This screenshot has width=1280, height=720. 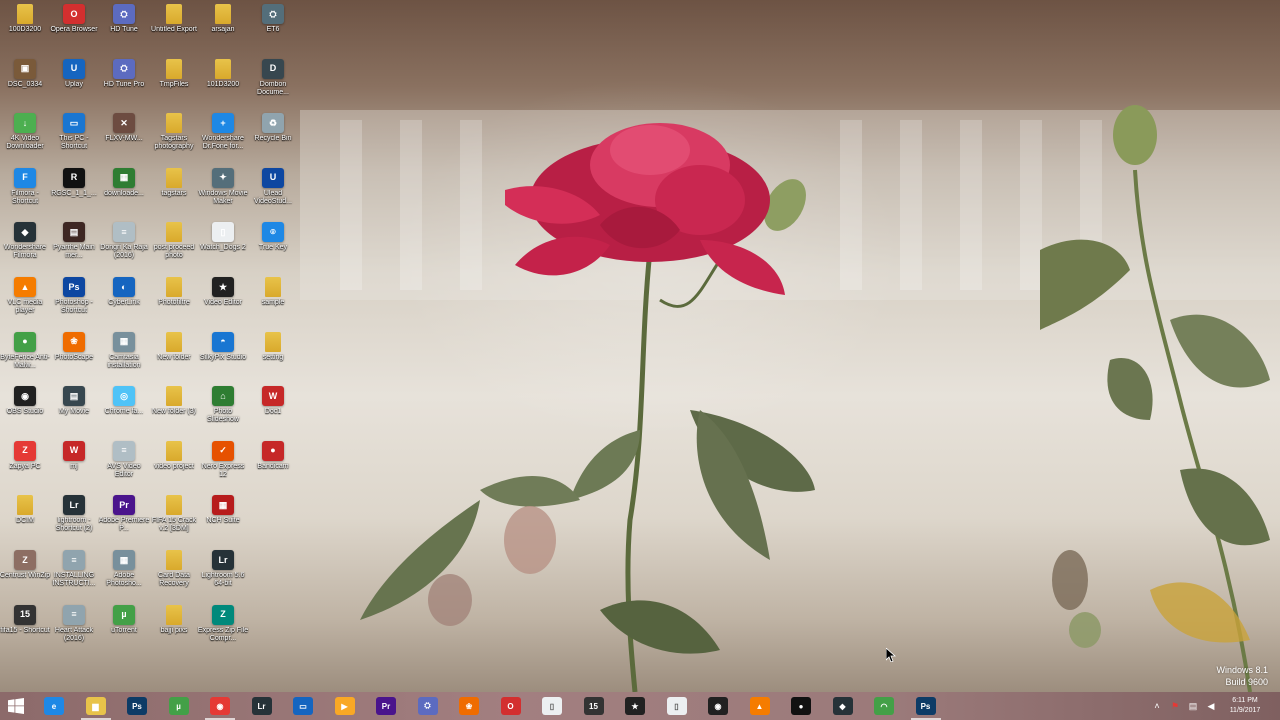 What do you see at coordinates (74, 467) in the screenshot?
I see `desktop-icon: Wmj` at bounding box center [74, 467].